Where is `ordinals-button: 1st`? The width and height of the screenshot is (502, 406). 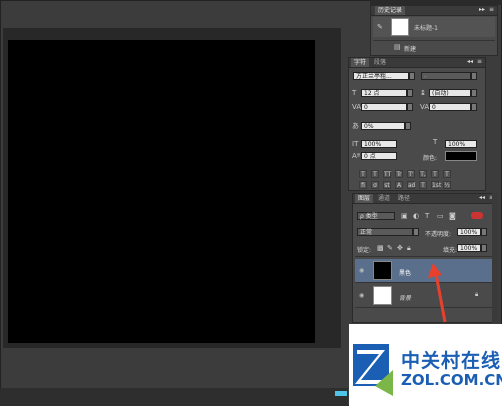
ordinals-button: 1st is located at coordinates (436, 185).